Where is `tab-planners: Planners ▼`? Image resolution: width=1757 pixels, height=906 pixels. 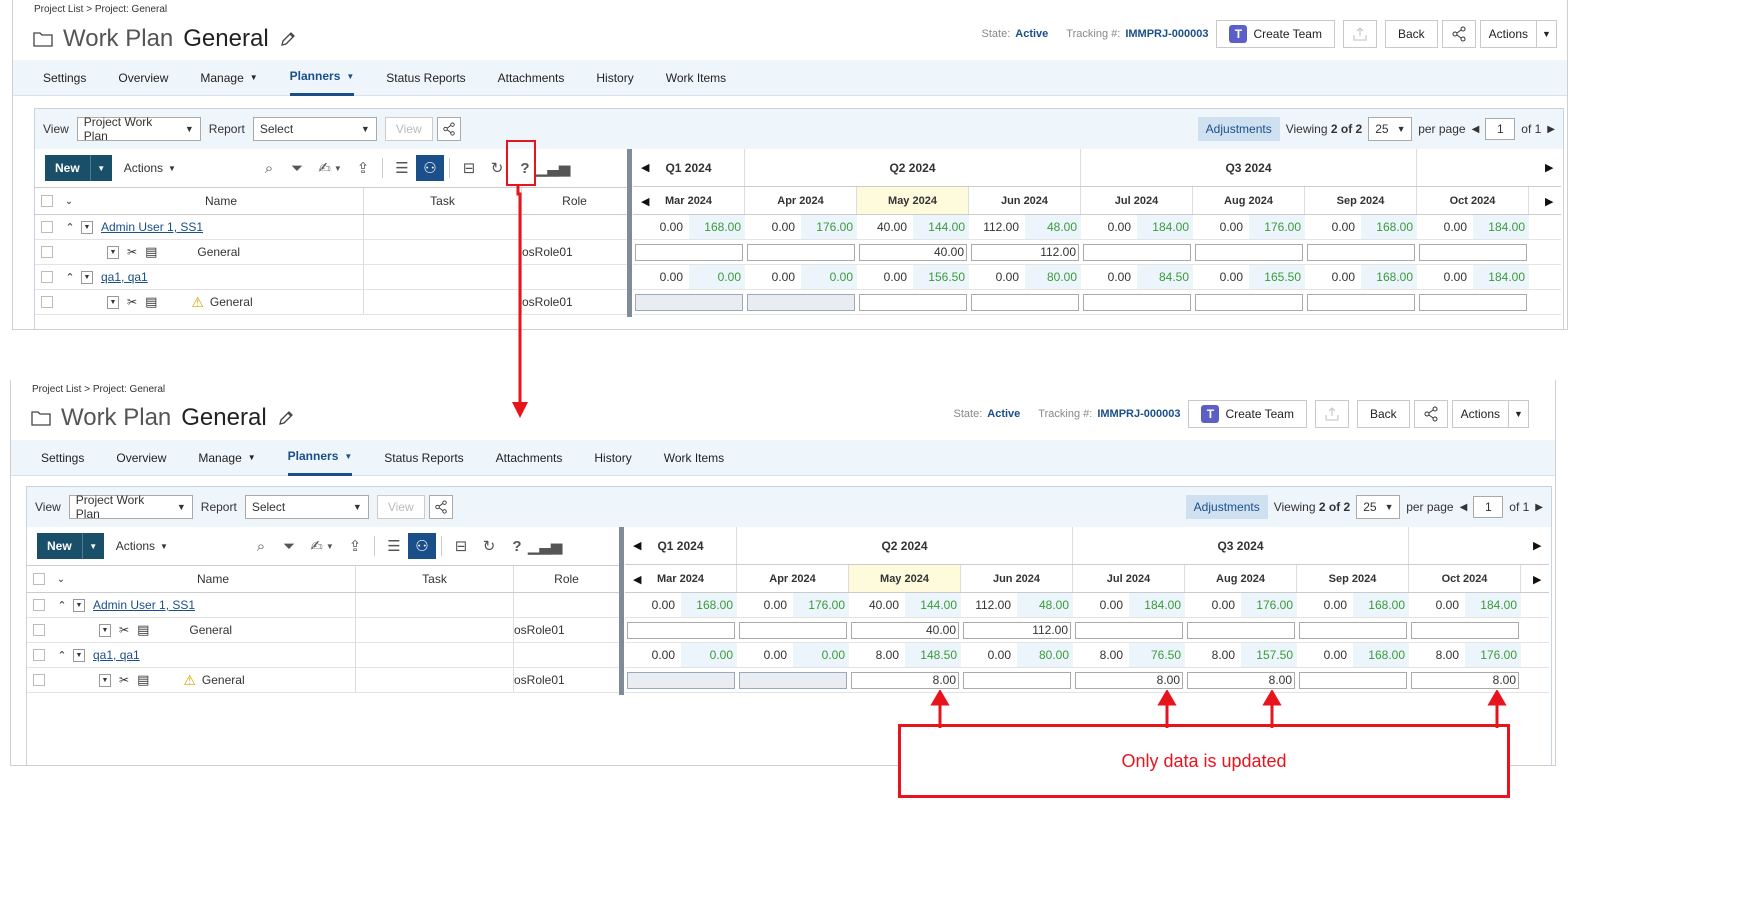
tab-planners: Planners ▼ is located at coordinates (320, 458).